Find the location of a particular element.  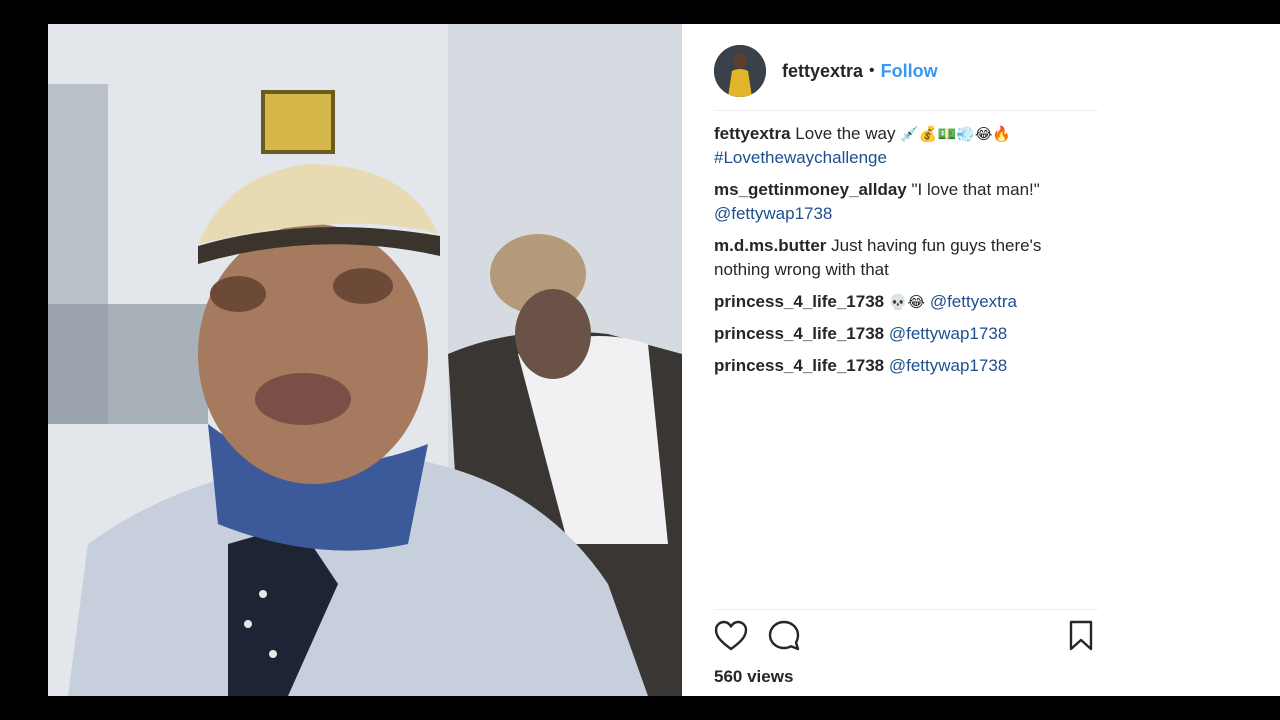

heart-icon is located at coordinates (731, 638).